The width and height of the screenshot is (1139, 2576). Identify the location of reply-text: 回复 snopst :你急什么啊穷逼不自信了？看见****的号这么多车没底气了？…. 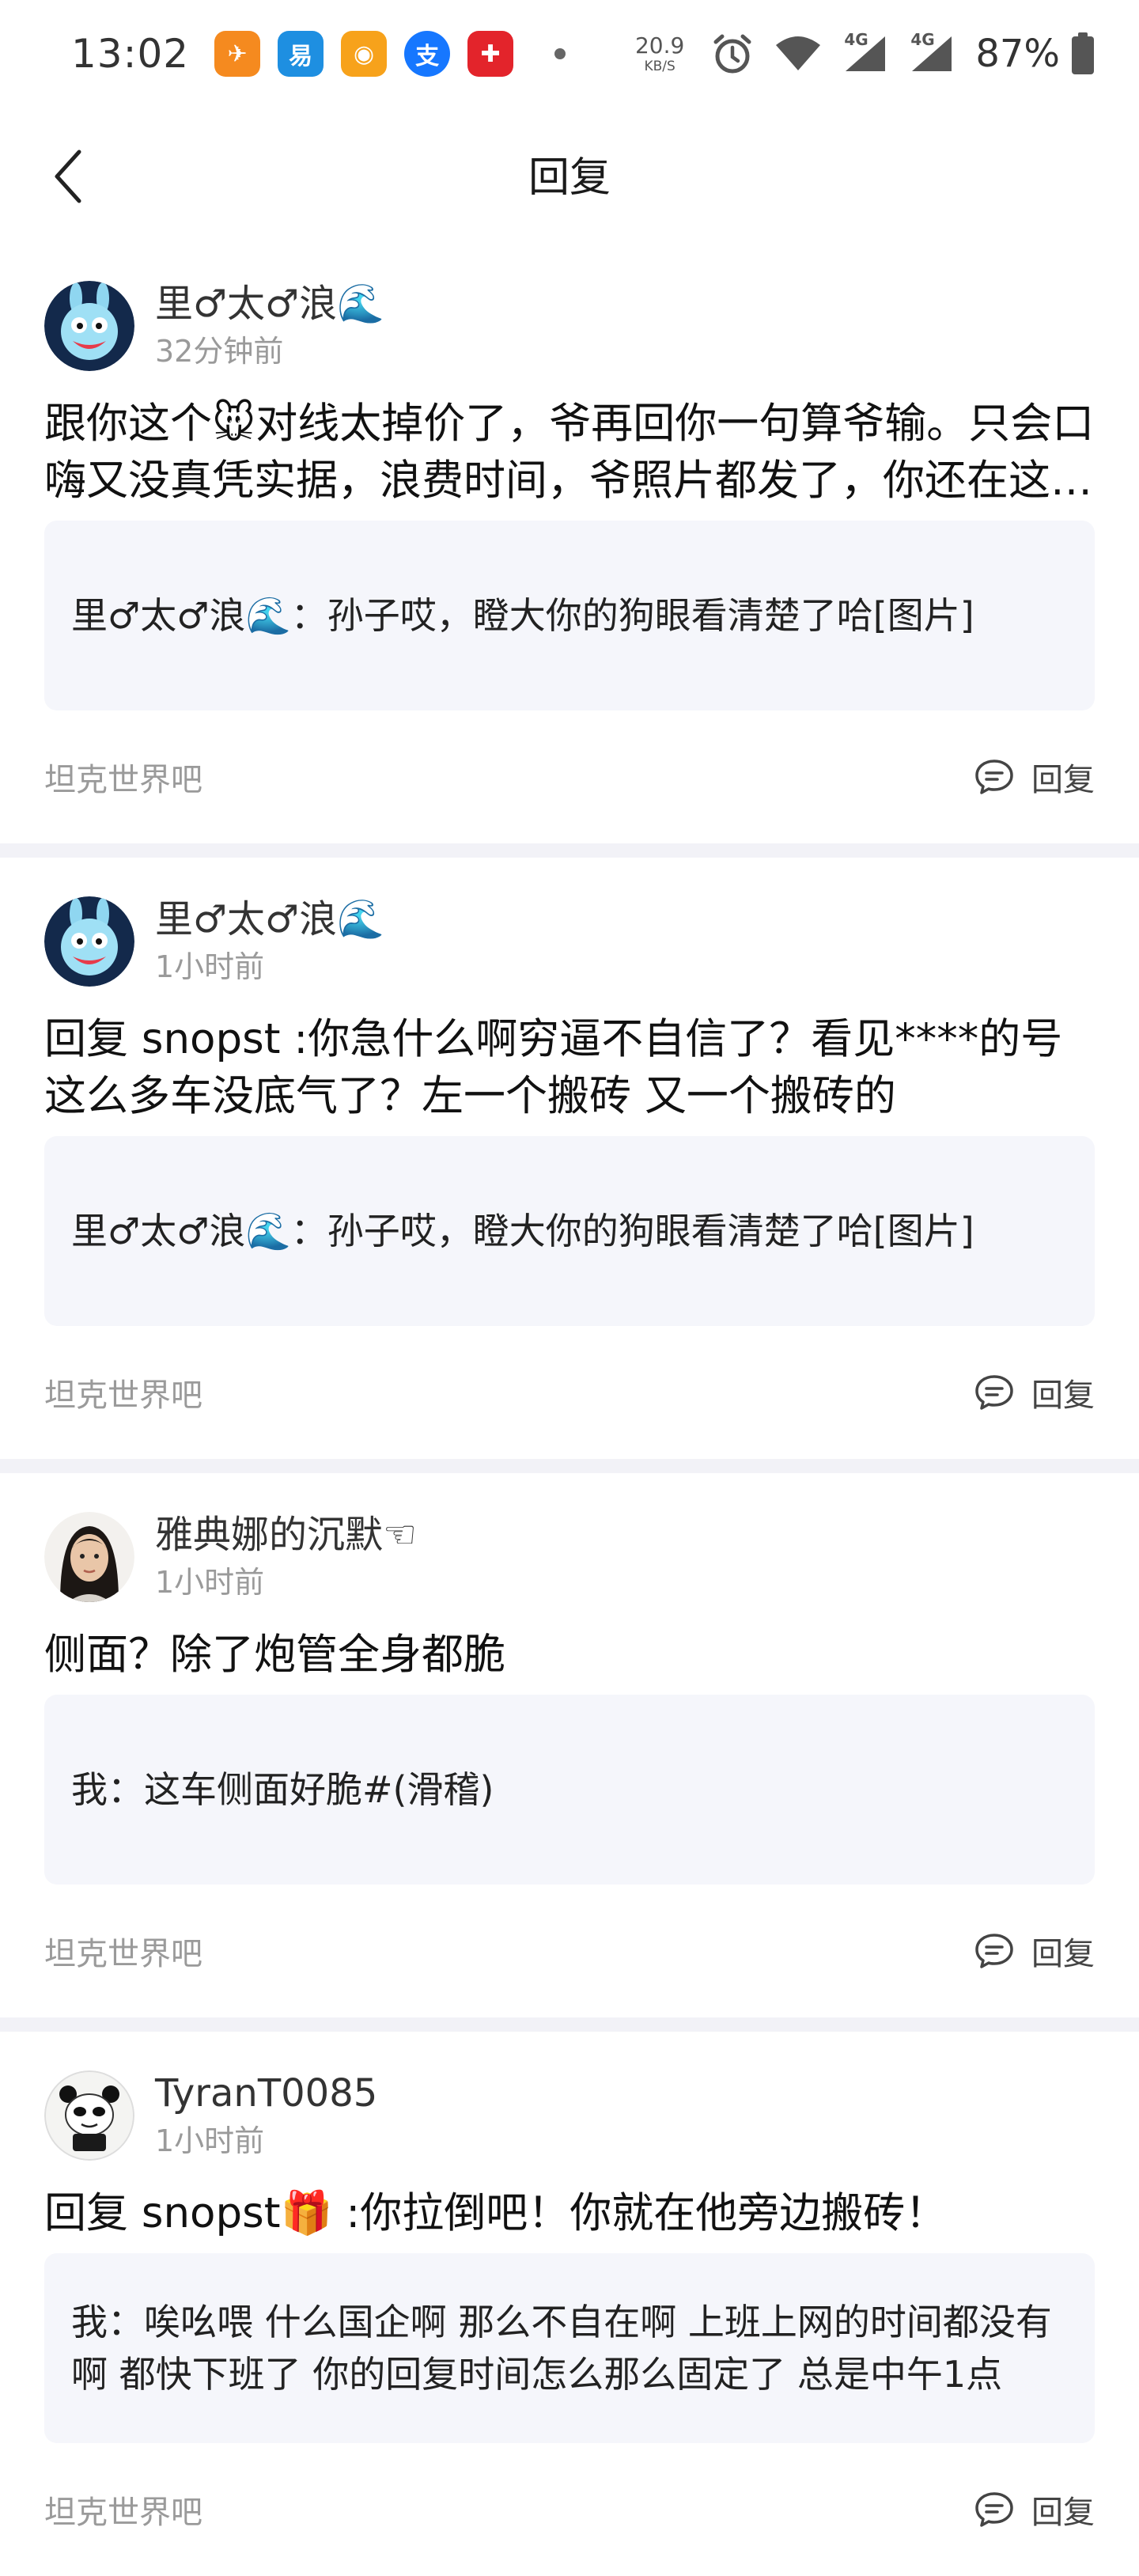
(569, 1068).